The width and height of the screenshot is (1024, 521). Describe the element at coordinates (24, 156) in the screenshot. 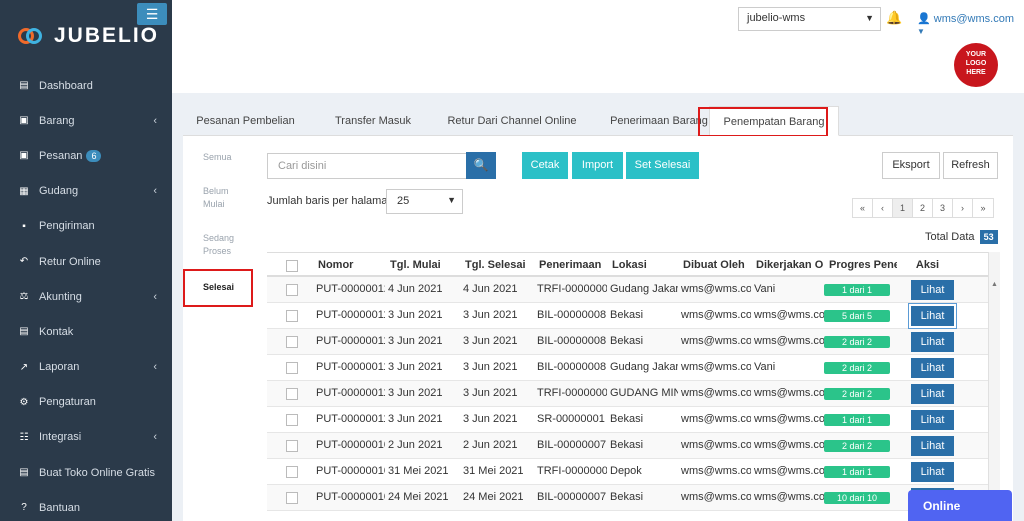

I see `gift-icon: ▣` at that location.